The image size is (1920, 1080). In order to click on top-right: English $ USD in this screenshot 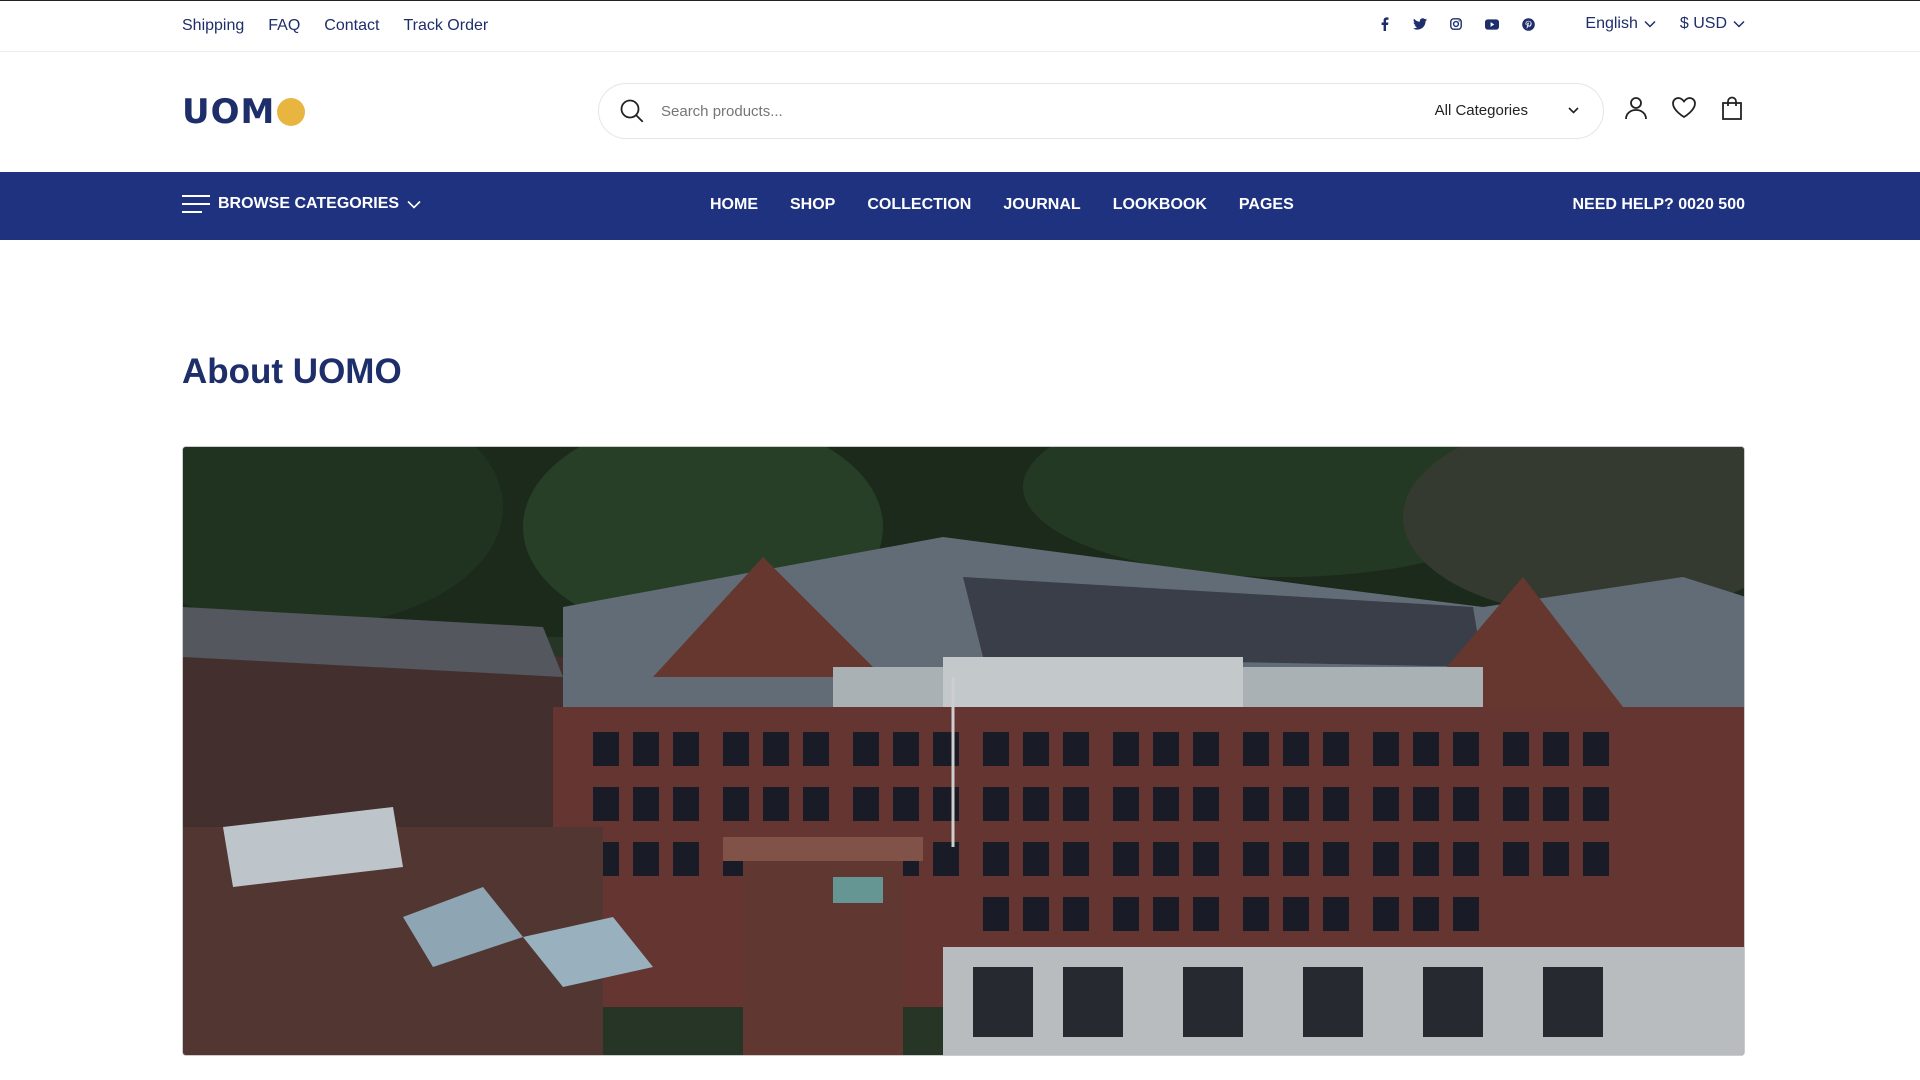, I will do `click(1561, 24)`.